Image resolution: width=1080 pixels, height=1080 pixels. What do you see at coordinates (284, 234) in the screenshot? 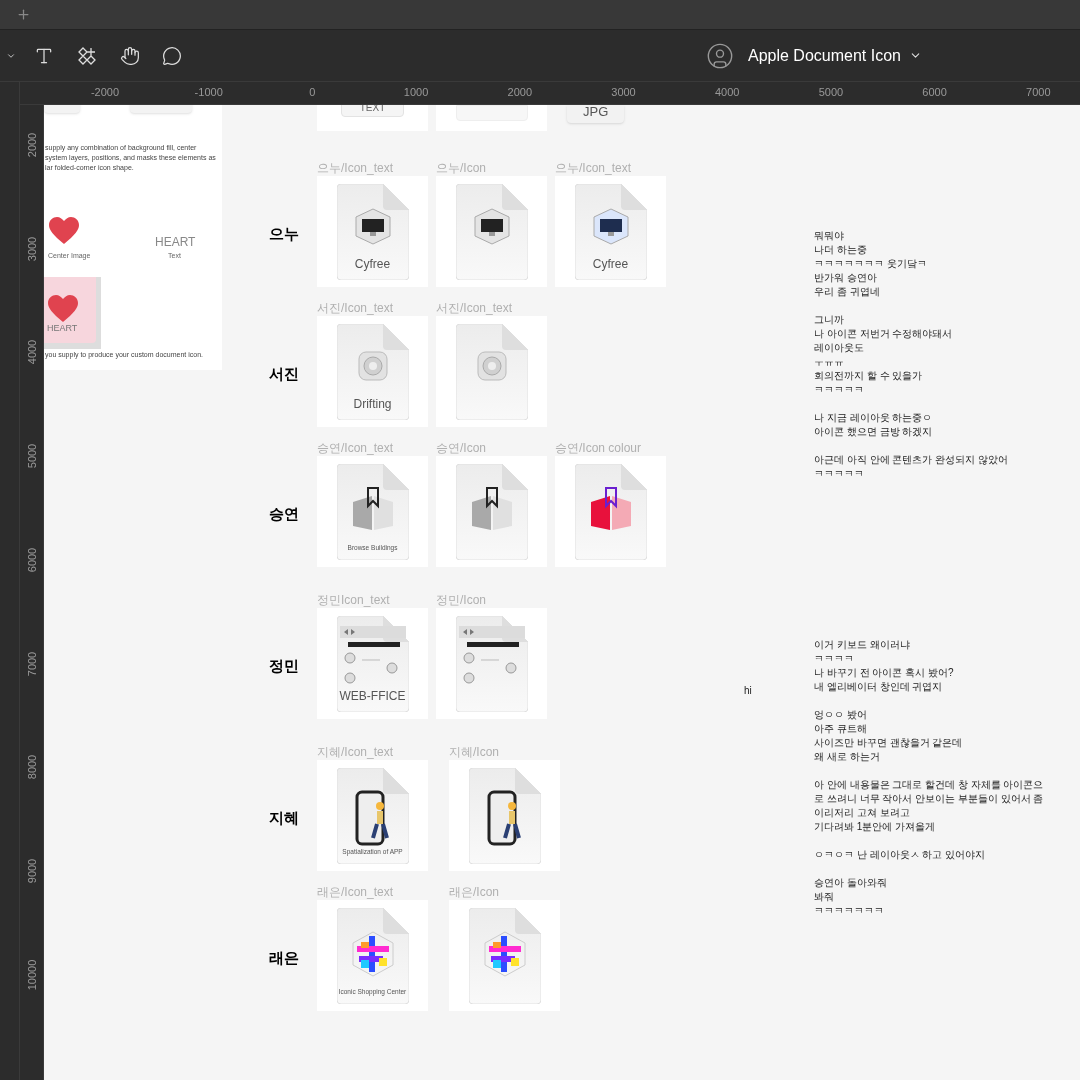
I see `person-name: 으누` at bounding box center [284, 234].